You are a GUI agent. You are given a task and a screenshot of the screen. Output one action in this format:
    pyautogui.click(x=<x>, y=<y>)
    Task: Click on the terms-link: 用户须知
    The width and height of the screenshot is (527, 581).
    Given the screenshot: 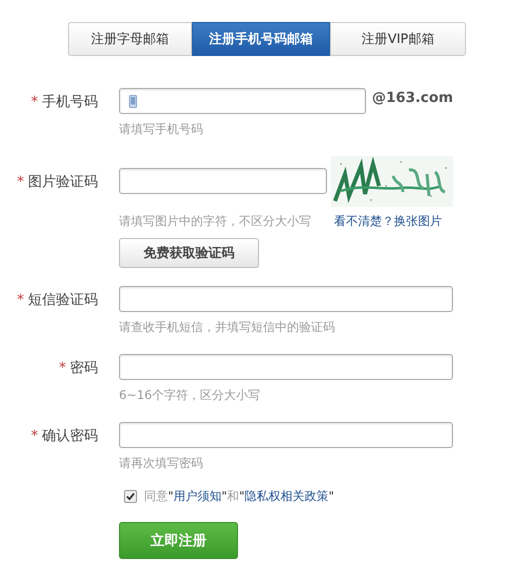 What is the action you would take?
    pyautogui.click(x=198, y=496)
    